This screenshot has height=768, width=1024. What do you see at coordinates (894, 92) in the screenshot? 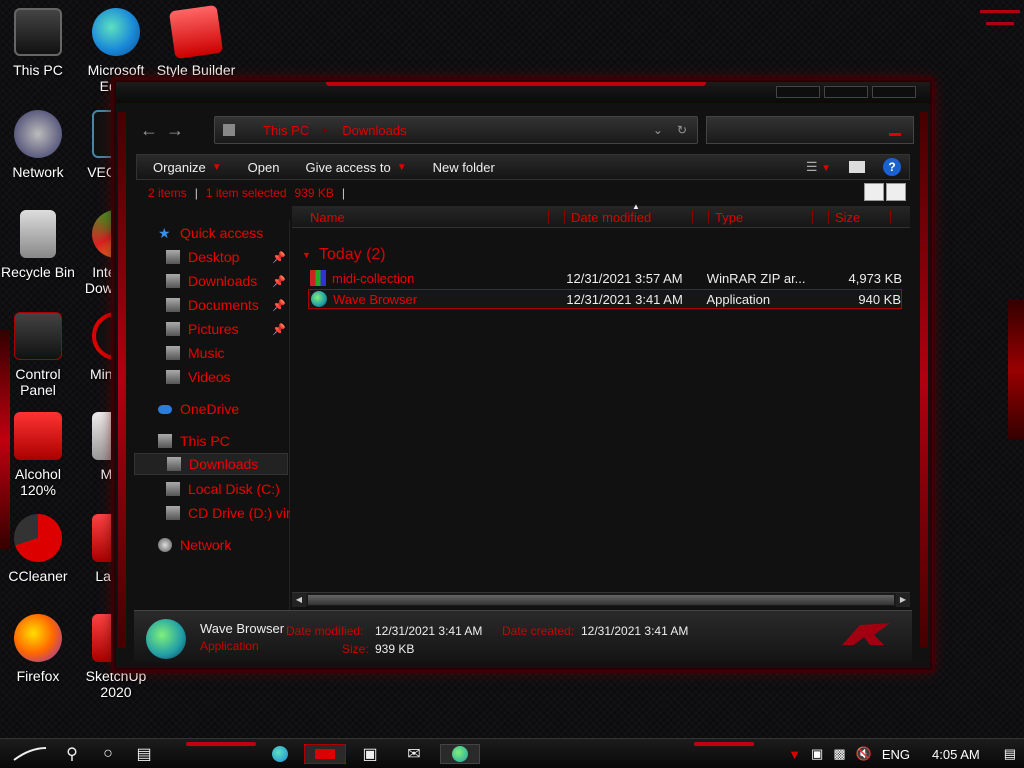
I see `close-button` at bounding box center [894, 92].